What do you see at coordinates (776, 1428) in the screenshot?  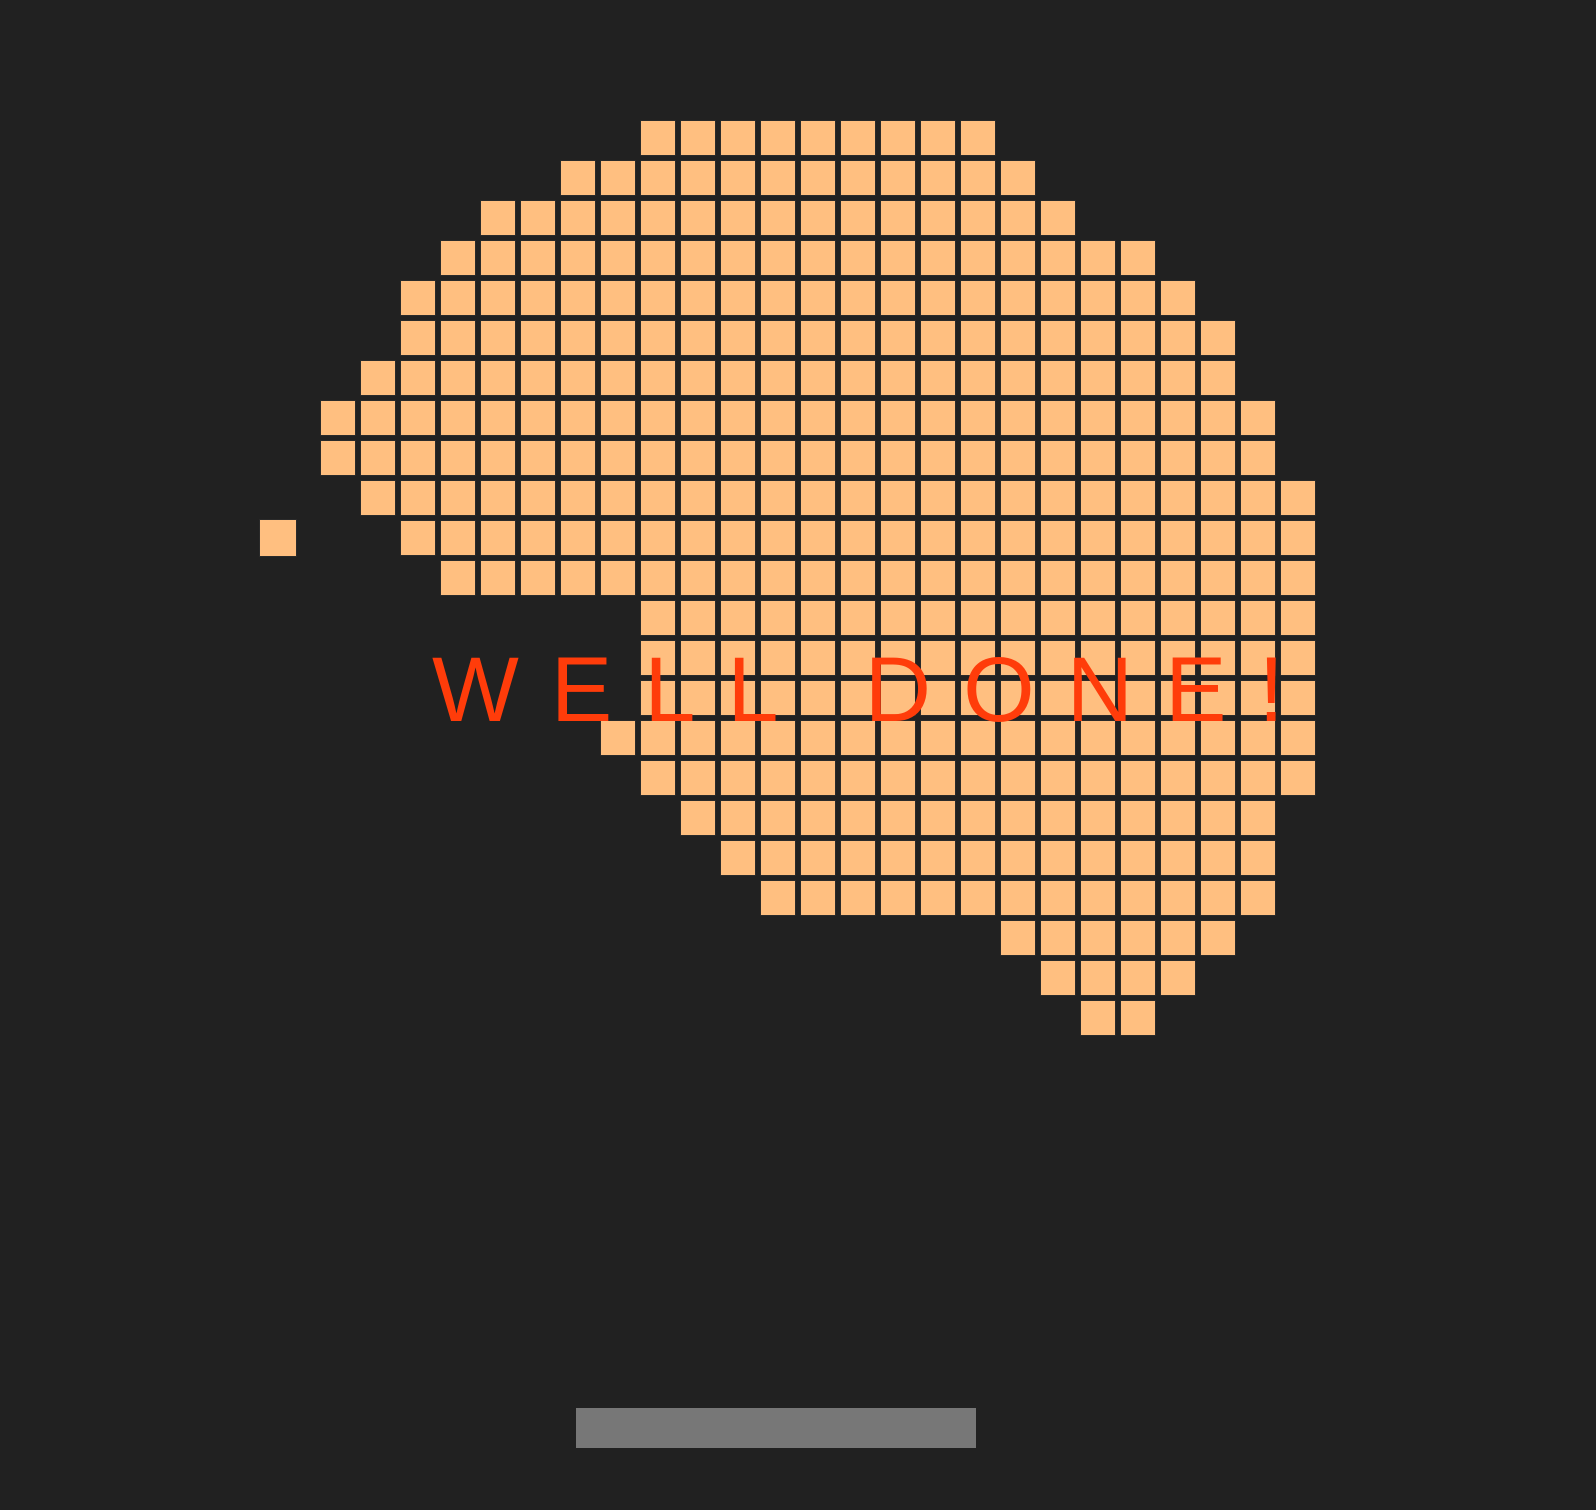 I see `paddle` at bounding box center [776, 1428].